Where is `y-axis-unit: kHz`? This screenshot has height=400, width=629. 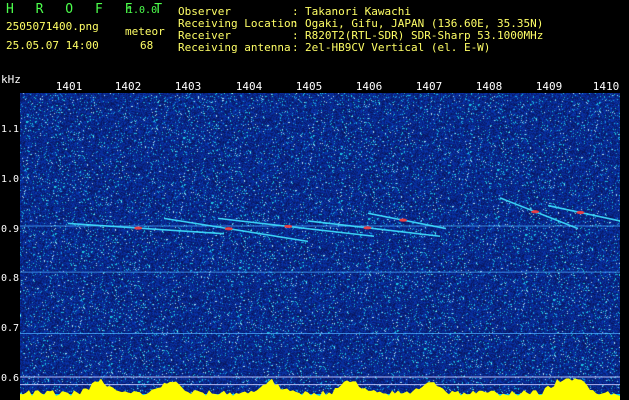
y-axis-unit: kHz is located at coordinates (11, 79).